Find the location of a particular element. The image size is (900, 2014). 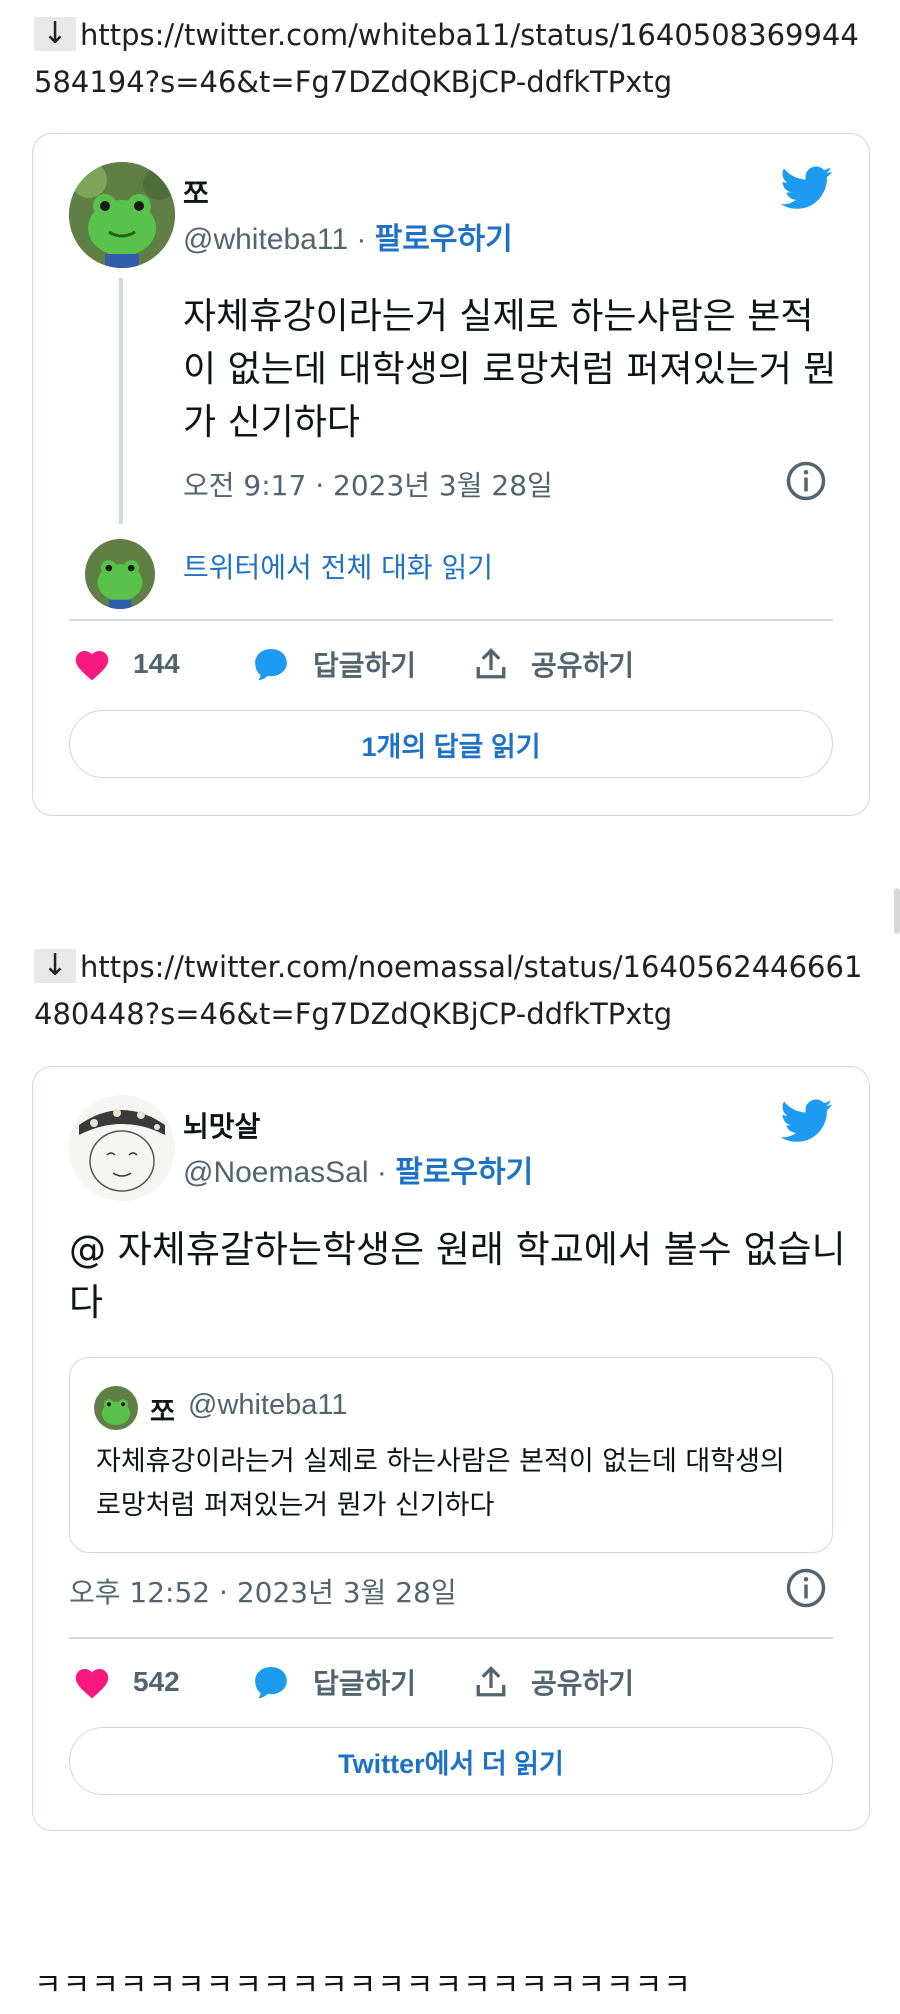

tweet-text: @ 자체휴갈하는학생은 원래 학교에서 볼수 없습니다 is located at coordinates (457, 1276).